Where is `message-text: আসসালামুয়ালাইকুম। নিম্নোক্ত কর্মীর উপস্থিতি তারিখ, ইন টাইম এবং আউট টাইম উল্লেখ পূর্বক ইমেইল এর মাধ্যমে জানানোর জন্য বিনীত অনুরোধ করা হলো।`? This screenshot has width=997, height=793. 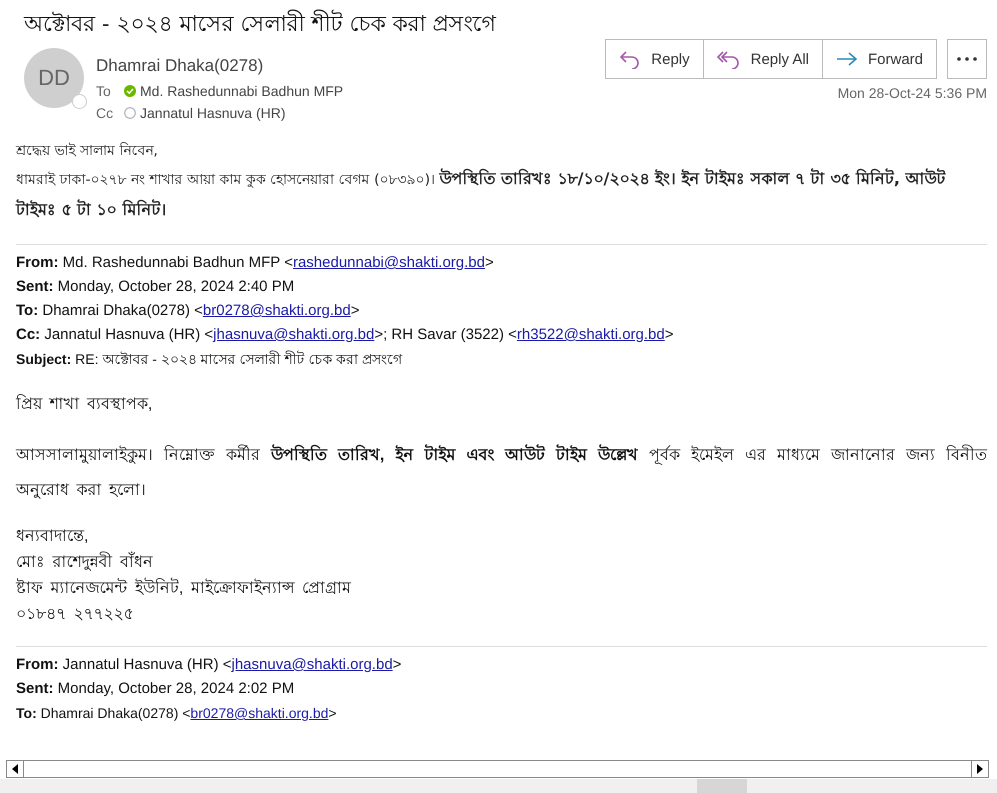 message-text: আসসালামুয়ালাইকুম। নিম্নোক্ত কর্মীর উপস্থিতি তারিখ, ইন টাইম এবং আউট টাইম উল্লেখ পূর্বক ইমেইল এর মাধ্যমে জানানোর জন্য বিনীত অনুরোধ করা হলো। is located at coordinates (501, 473).